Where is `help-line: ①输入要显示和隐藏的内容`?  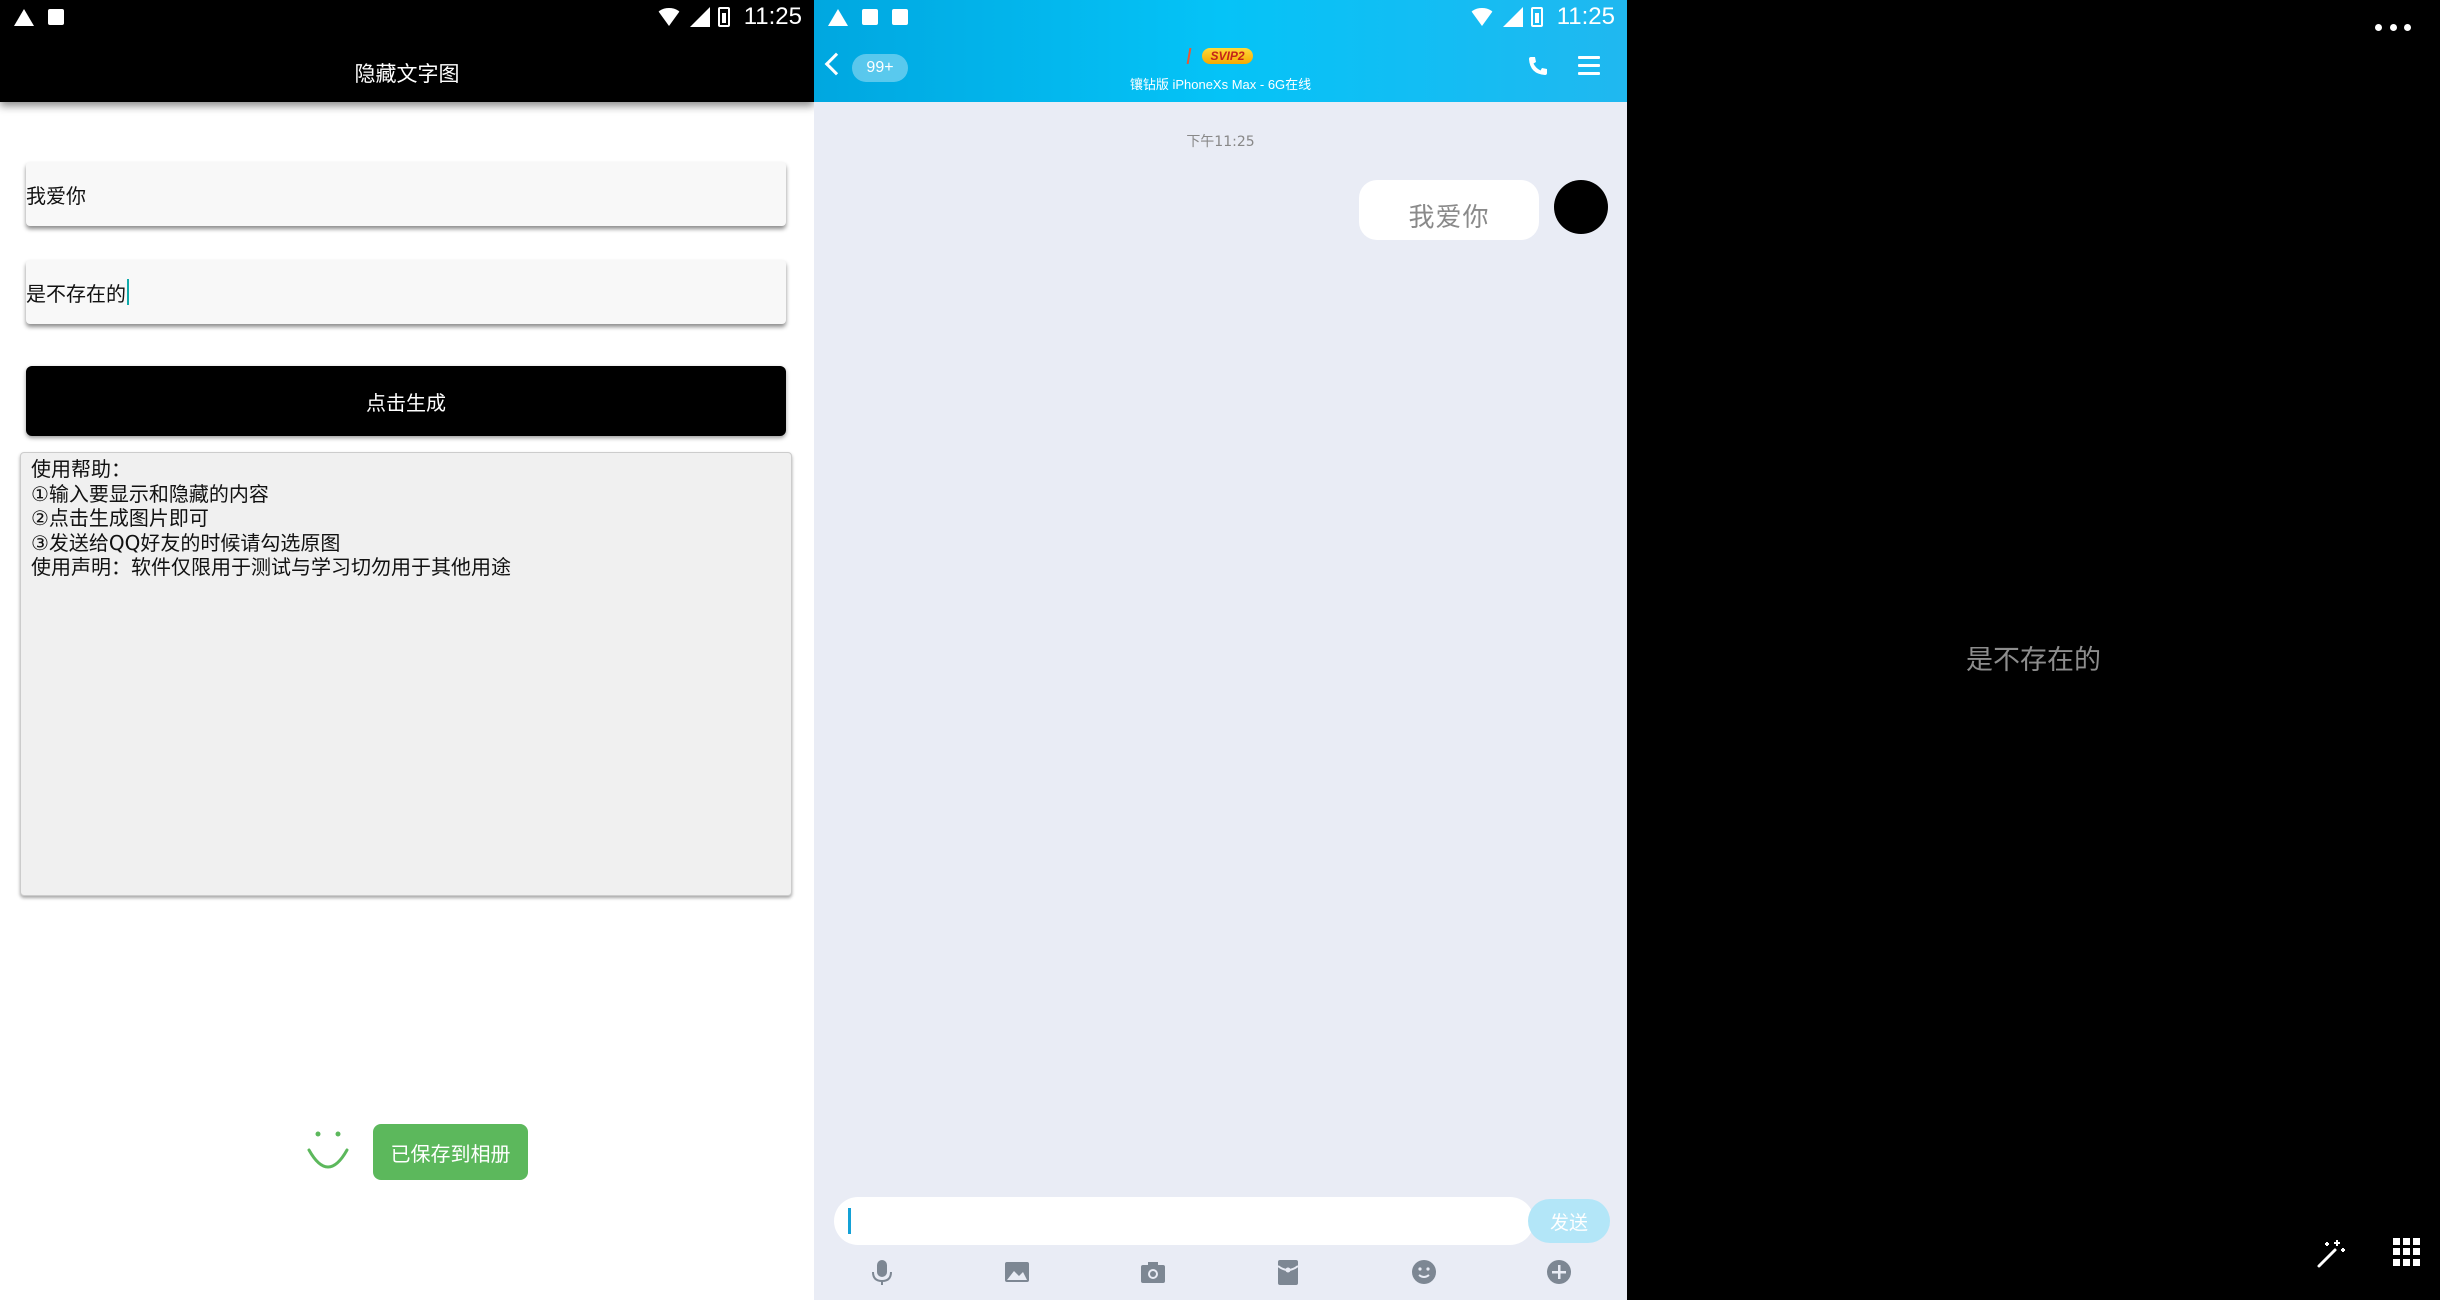 help-line: ①输入要显示和隐藏的内容 is located at coordinates (150, 493).